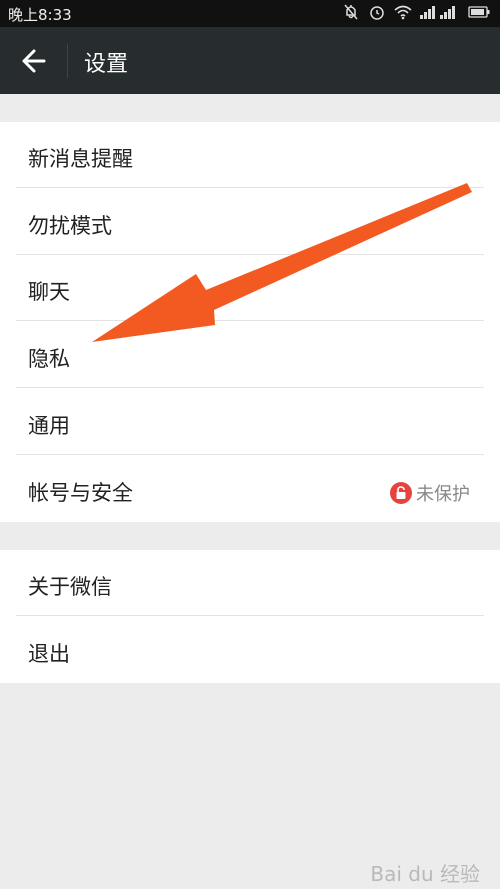 The height and width of the screenshot is (889, 500). I want to click on lock-icon, so click(401, 493).